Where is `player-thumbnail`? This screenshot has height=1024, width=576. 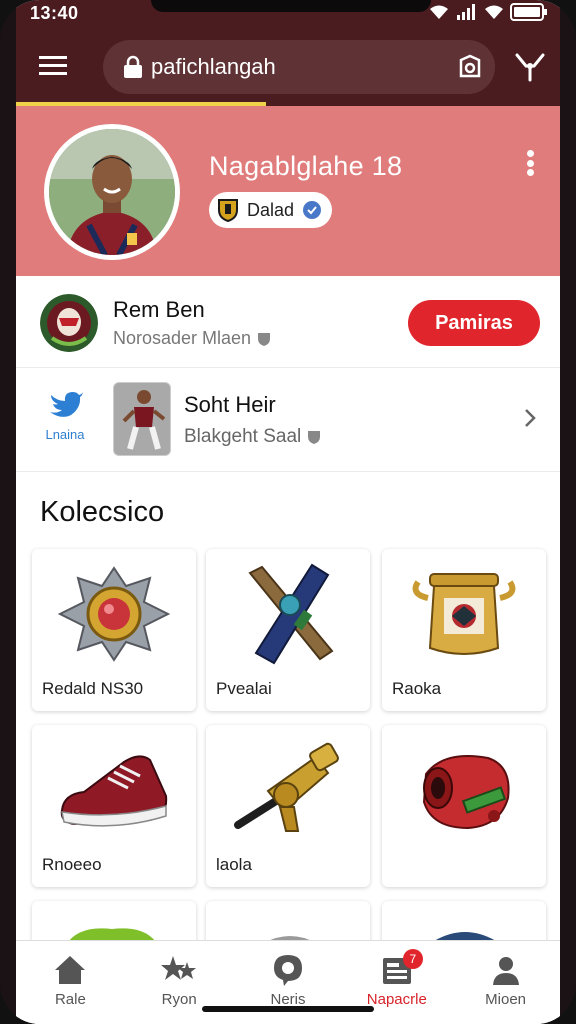
player-thumbnail is located at coordinates (142, 419).